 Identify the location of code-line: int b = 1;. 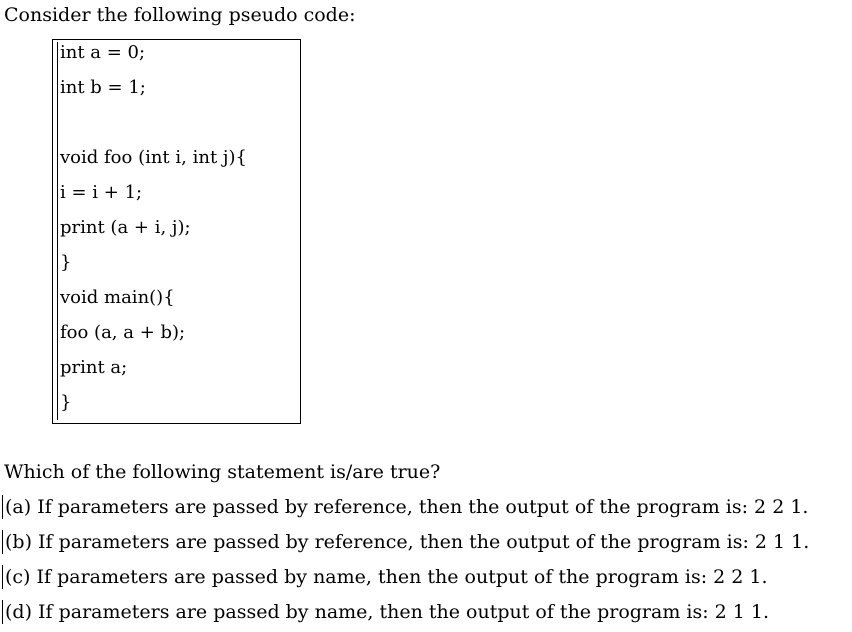
(103, 87).